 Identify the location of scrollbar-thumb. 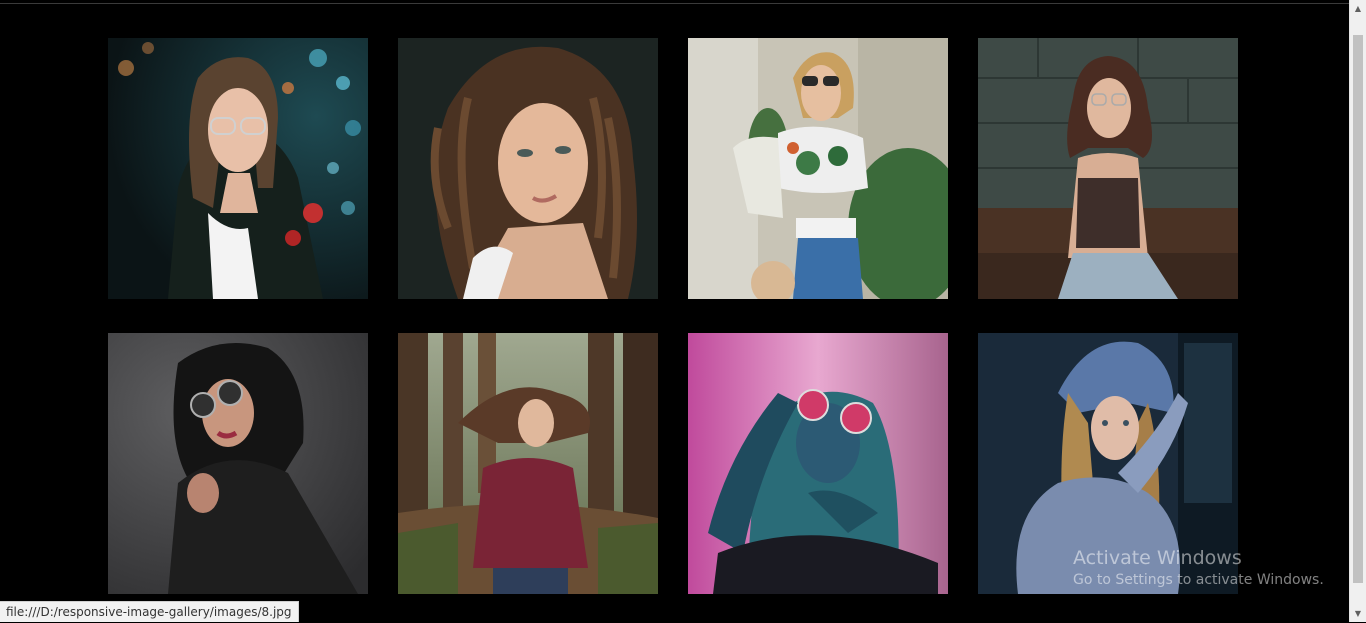
(1358, 309).